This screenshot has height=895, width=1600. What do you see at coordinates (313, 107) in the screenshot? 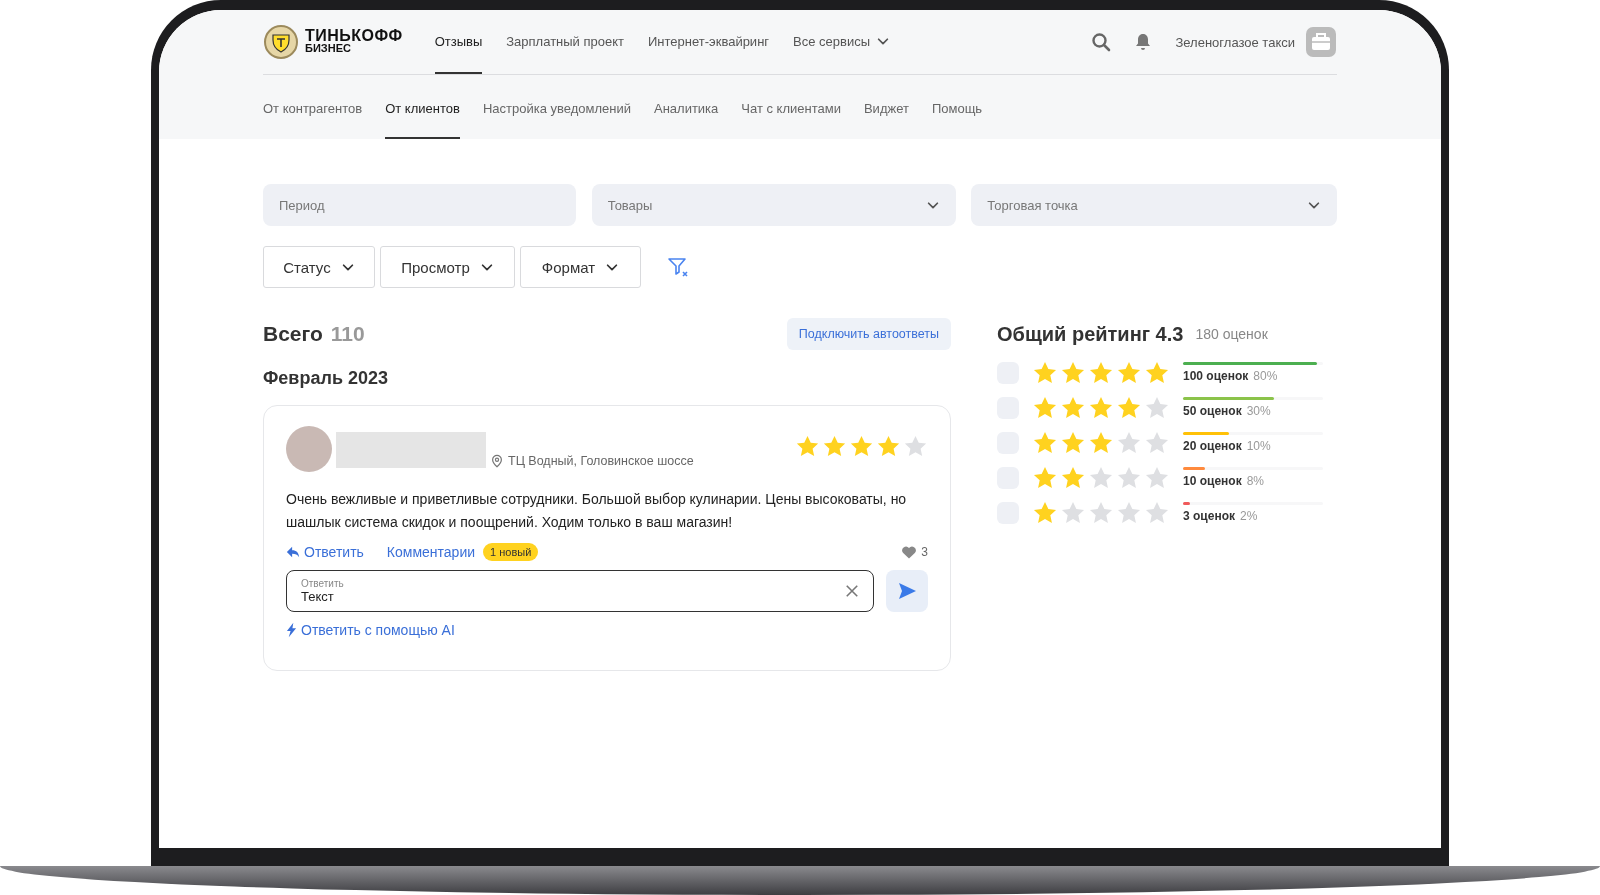
I see `sub-nav-tab: От контрагентов` at bounding box center [313, 107].